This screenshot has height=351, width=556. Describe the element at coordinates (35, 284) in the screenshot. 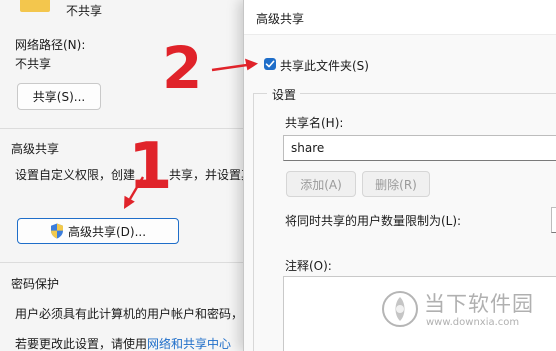

I see `password-protection-title: 密码保护` at that location.